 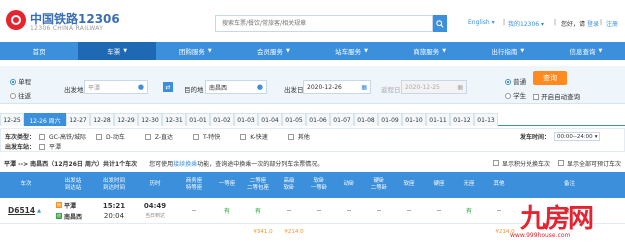 What do you see at coordinates (560, 163) in the screenshot?
I see `show-all-checkbox` at bounding box center [560, 163].